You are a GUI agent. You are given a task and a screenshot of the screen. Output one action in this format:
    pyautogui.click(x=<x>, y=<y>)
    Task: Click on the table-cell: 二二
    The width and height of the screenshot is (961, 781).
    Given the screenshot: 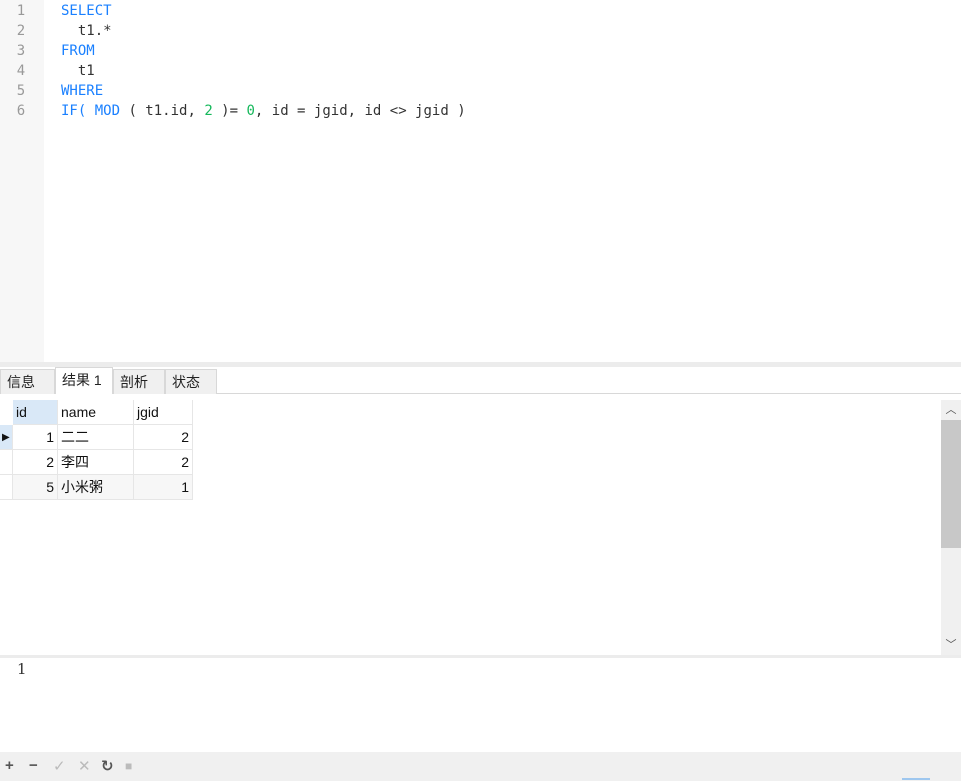 What is the action you would take?
    pyautogui.click(x=96, y=437)
    